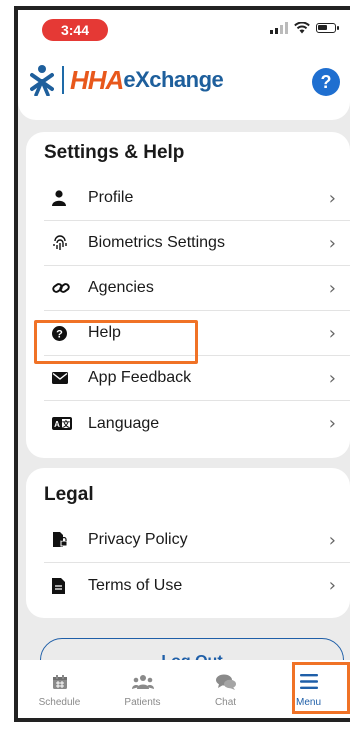  What do you see at coordinates (60, 682) in the screenshot?
I see `calendar-icon` at bounding box center [60, 682].